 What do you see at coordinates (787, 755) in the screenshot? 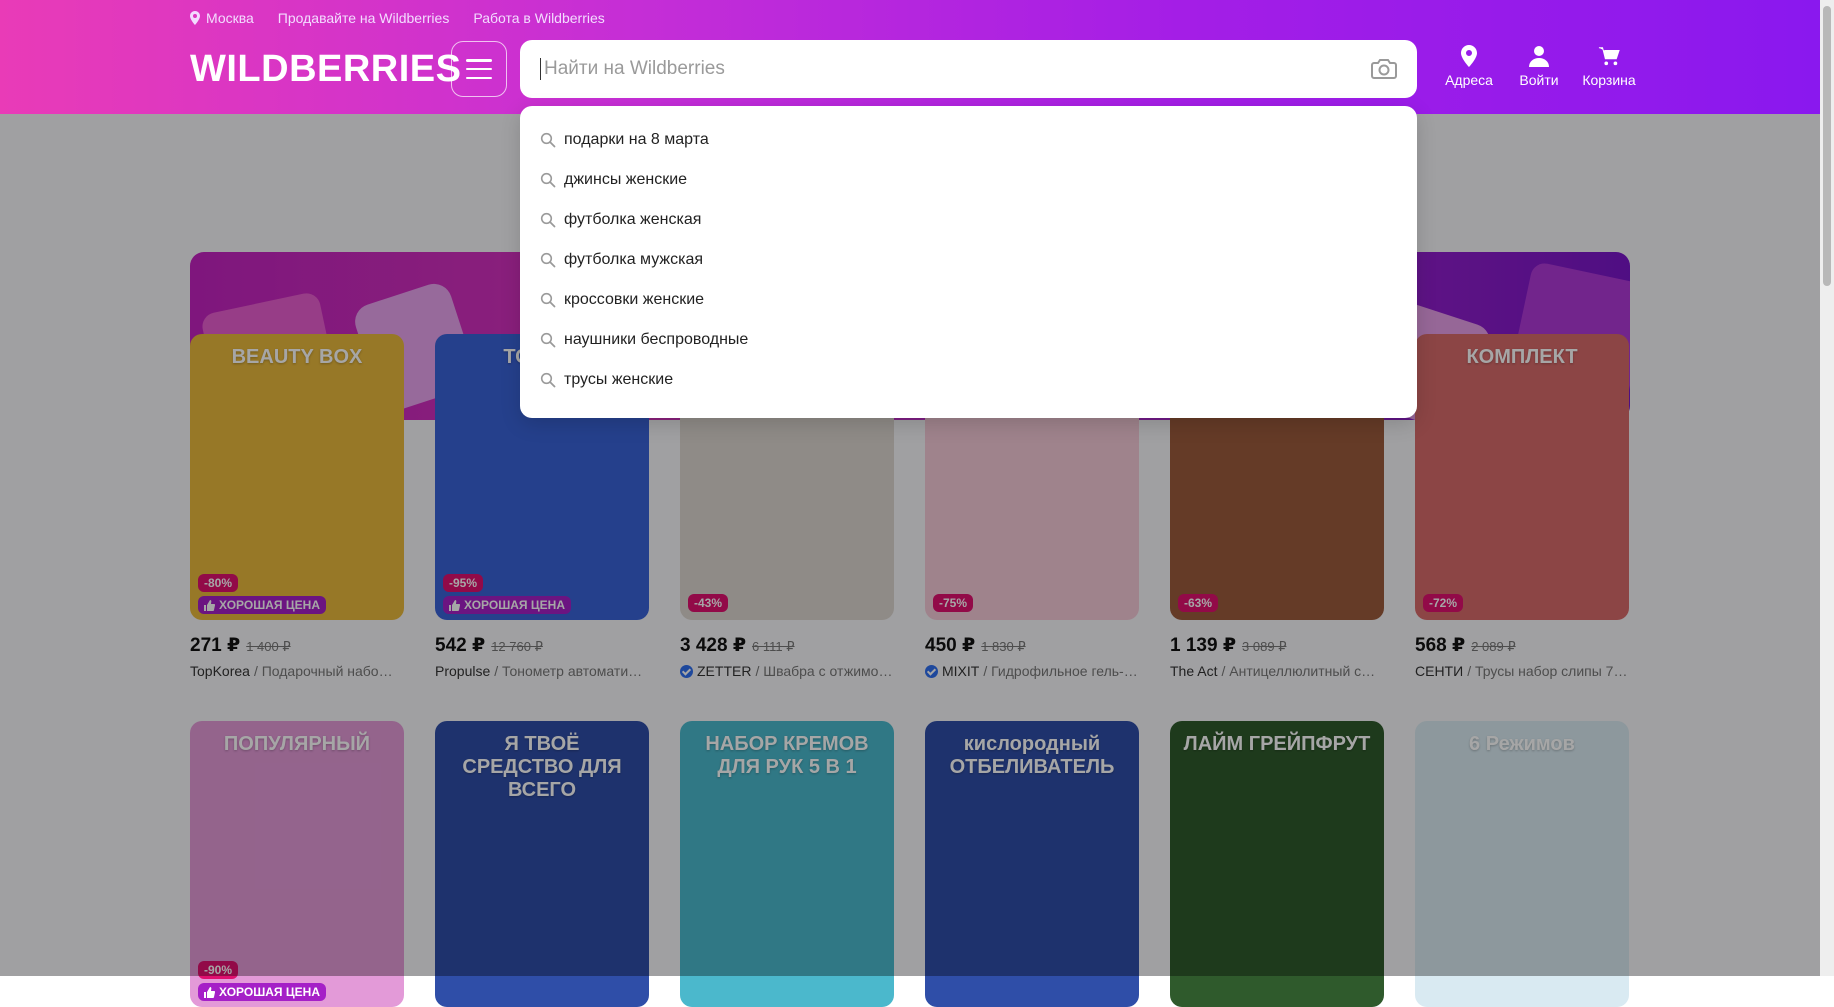
I see `product-image-headline: НАБОР КРЕМОВ ДЛЯ РУК 5 В 1` at bounding box center [787, 755].